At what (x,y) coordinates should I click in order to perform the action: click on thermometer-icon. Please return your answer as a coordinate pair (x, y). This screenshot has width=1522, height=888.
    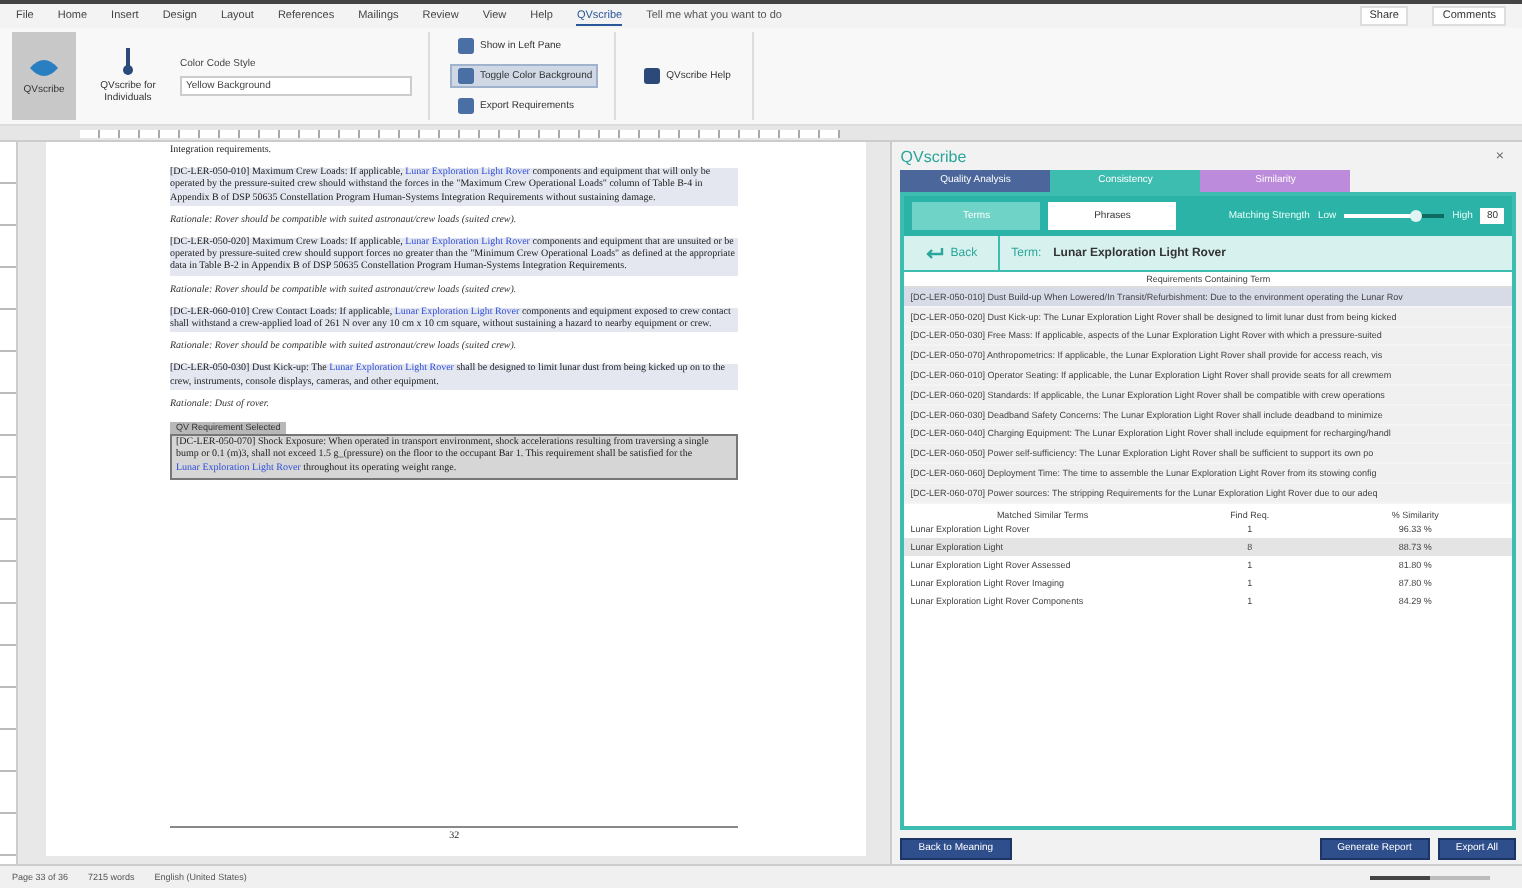
    Looking at the image, I should click on (128, 62).